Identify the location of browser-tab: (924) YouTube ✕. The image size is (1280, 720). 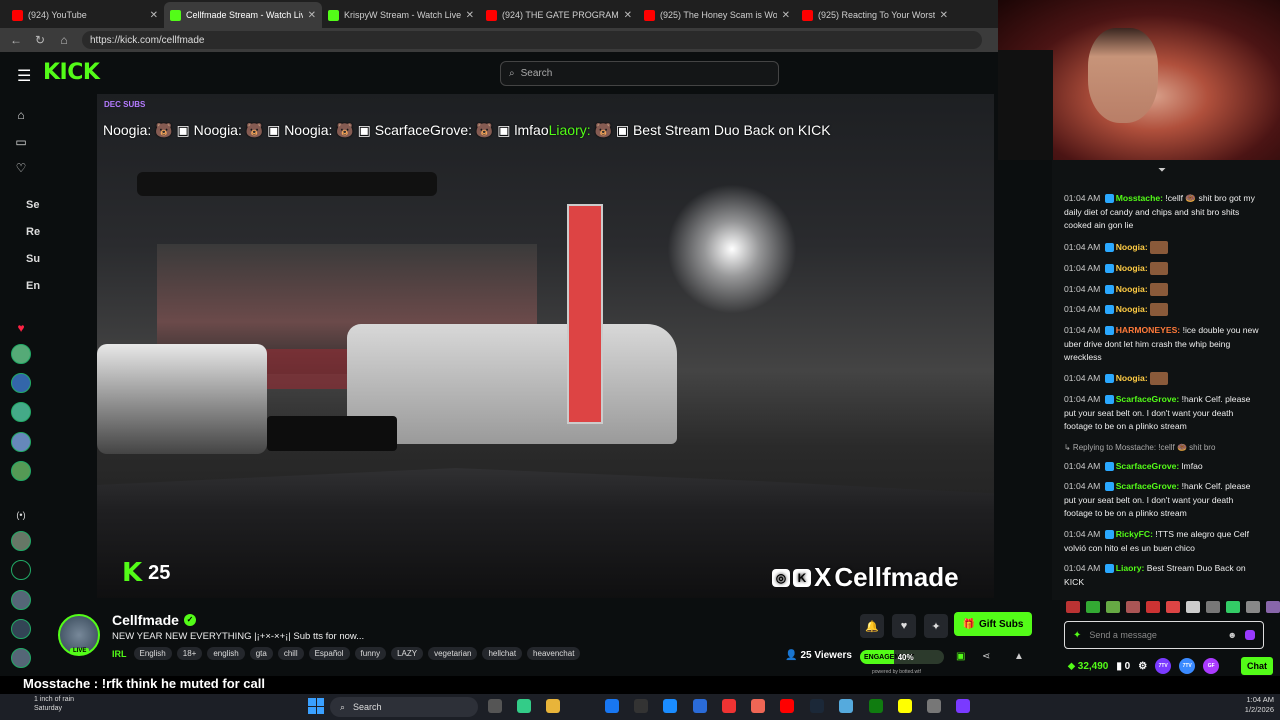
(85, 15).